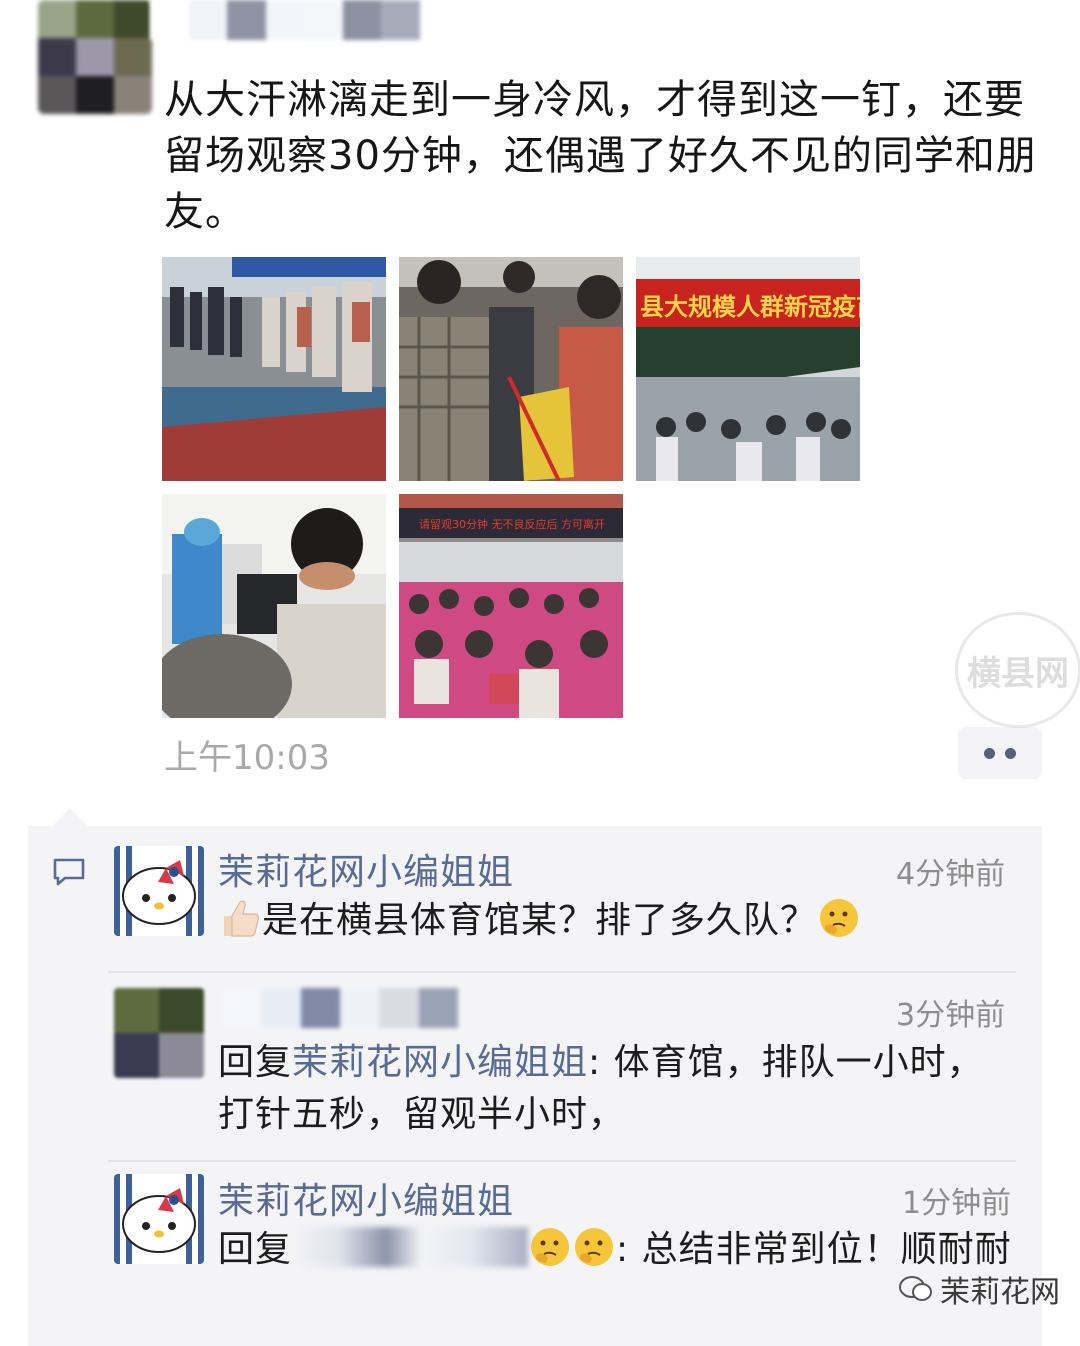  Describe the element at coordinates (70, 817) in the screenshot. I see `panel-notch` at that location.